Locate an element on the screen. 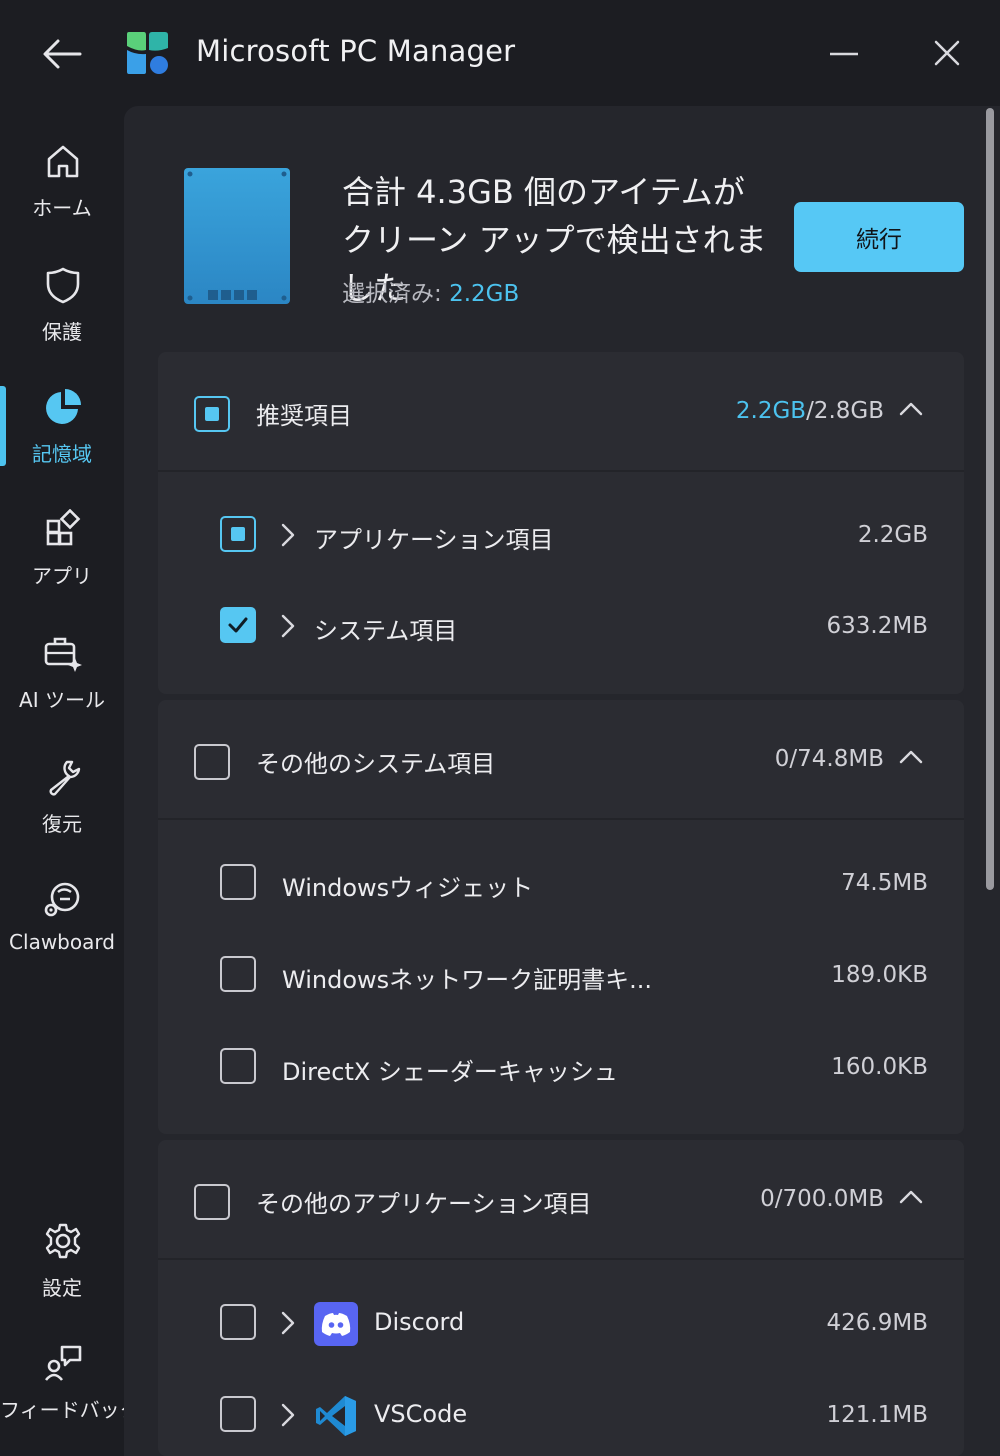 The height and width of the screenshot is (1456, 1000). section-title: その他のシステム項目 is located at coordinates (376, 764).